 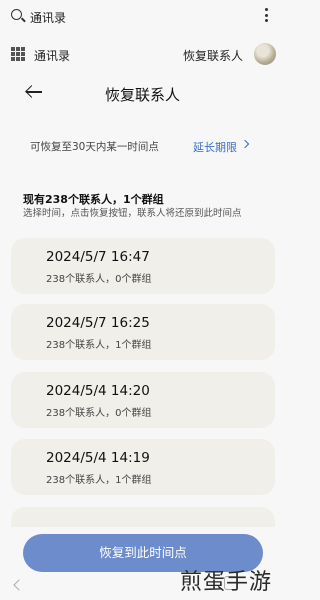 I want to click on retention-text: 可恢复至30天内某一时间点, so click(x=94, y=147).